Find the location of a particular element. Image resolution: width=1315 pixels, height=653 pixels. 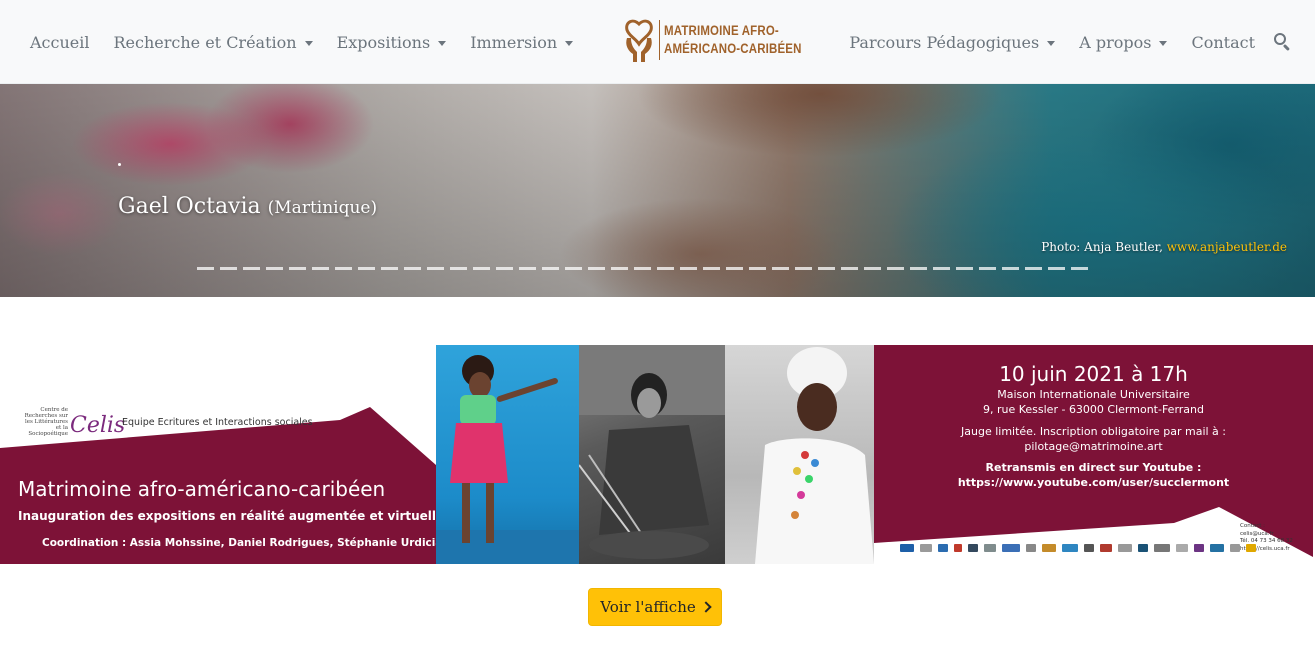

hero-caption: Gael Octavia (Martinique) is located at coordinates (247, 206).